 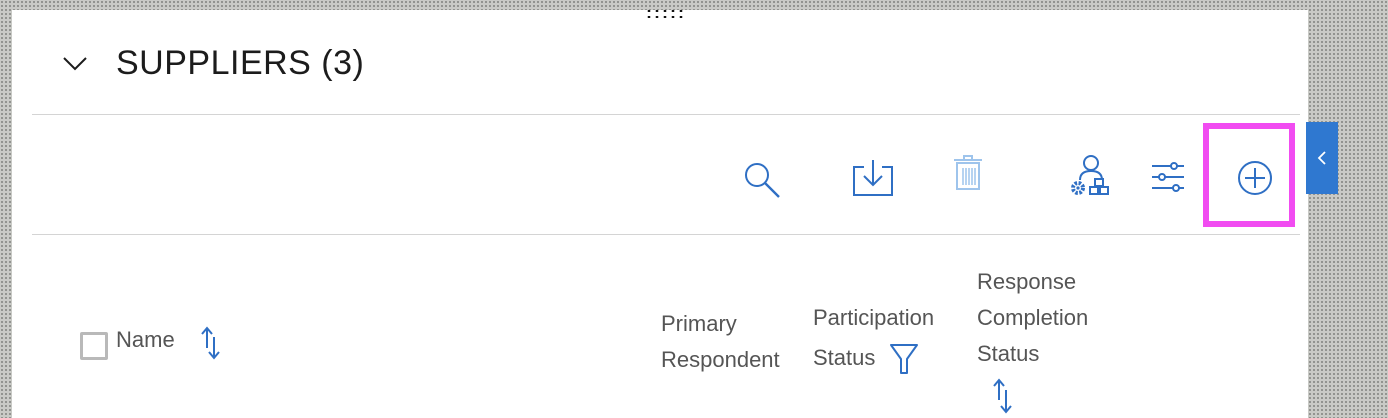 I want to click on search-button, so click(x=762, y=180).